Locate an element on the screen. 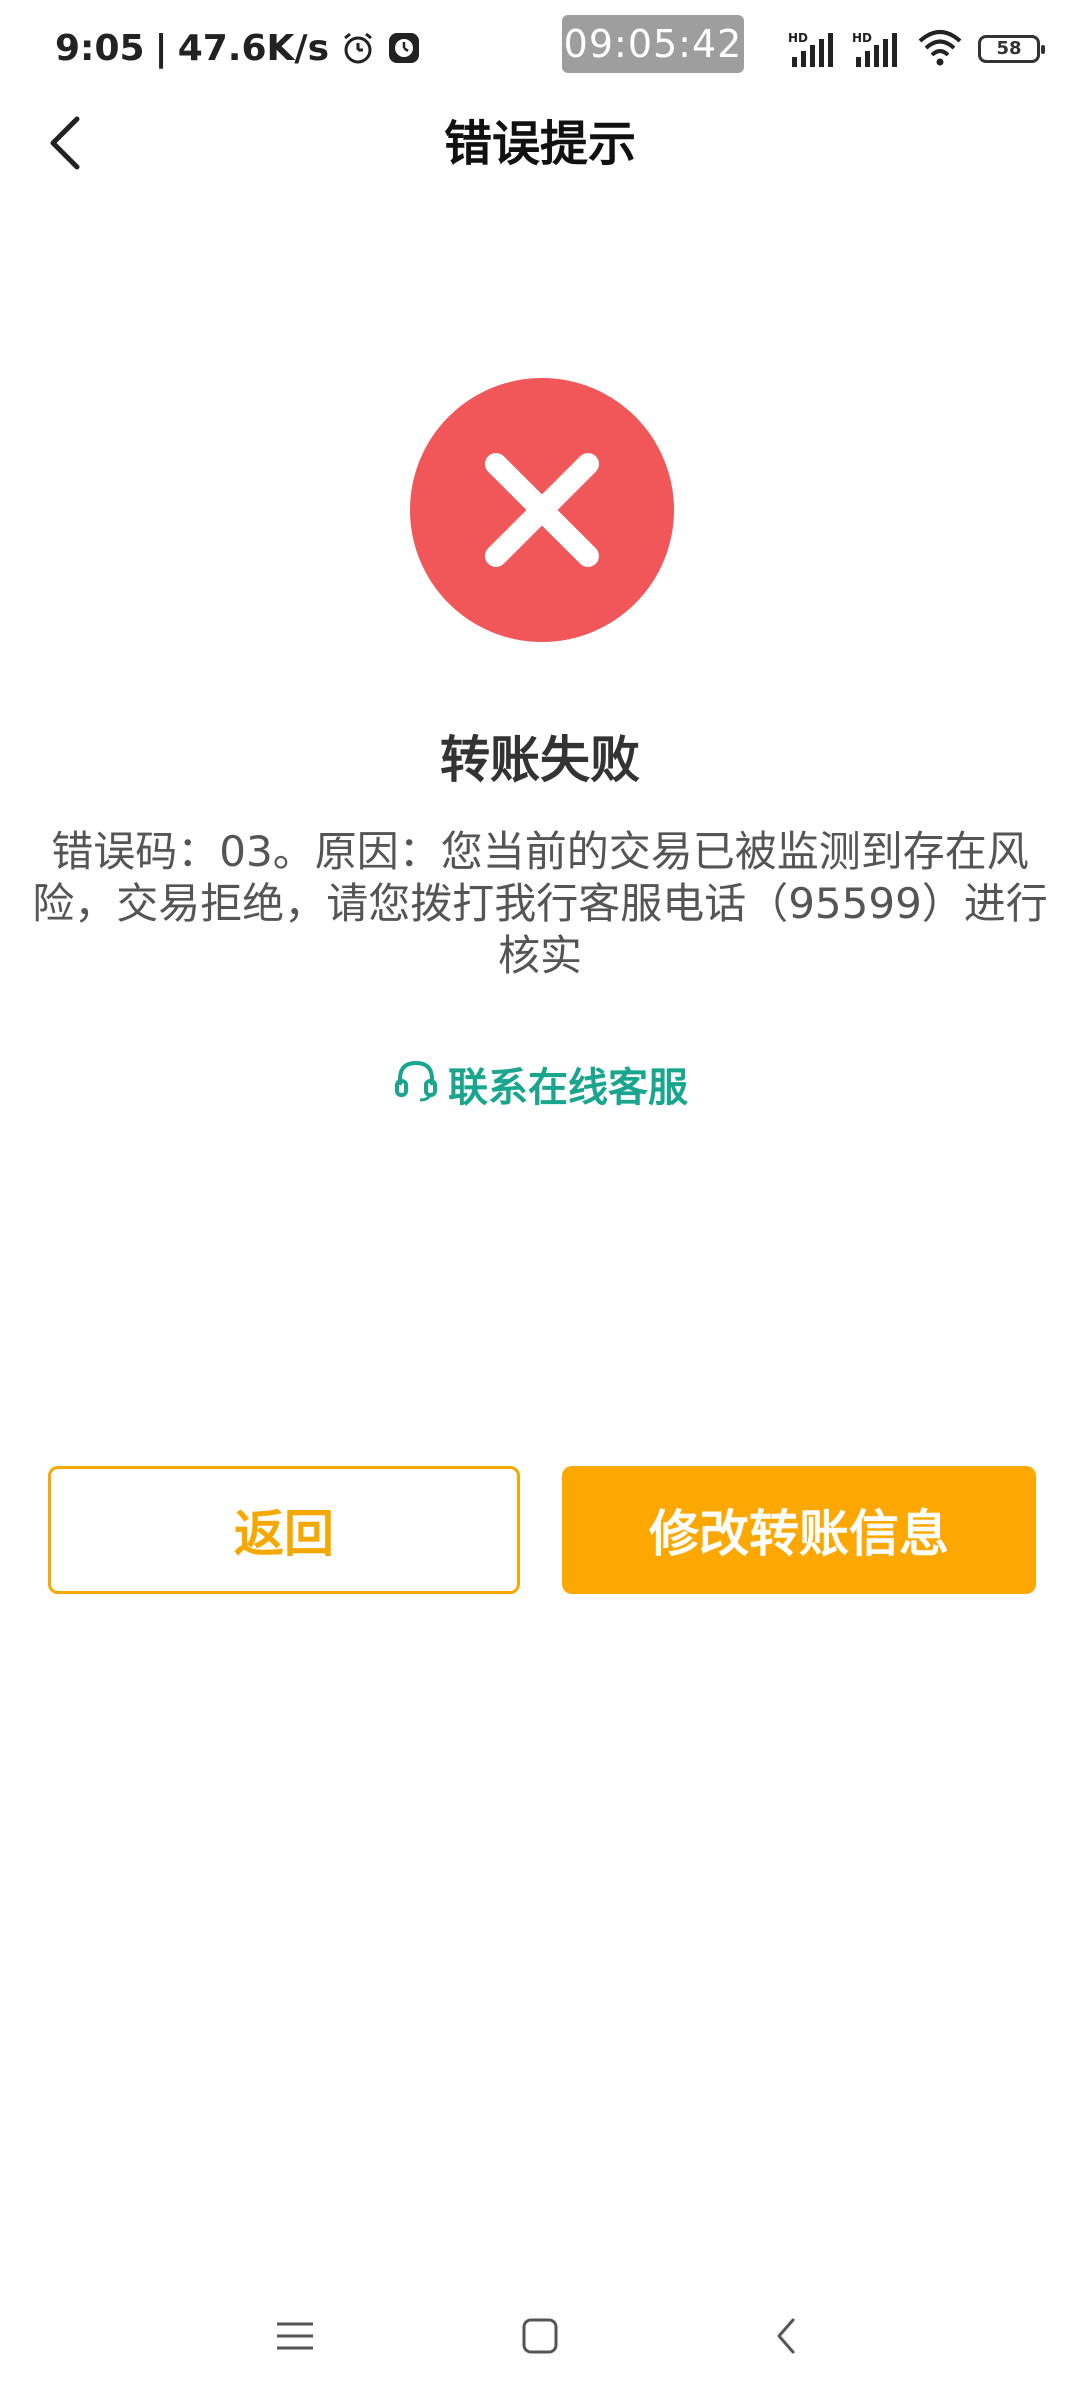  contact-link-label: 联系在线客服 is located at coordinates (568, 1088).